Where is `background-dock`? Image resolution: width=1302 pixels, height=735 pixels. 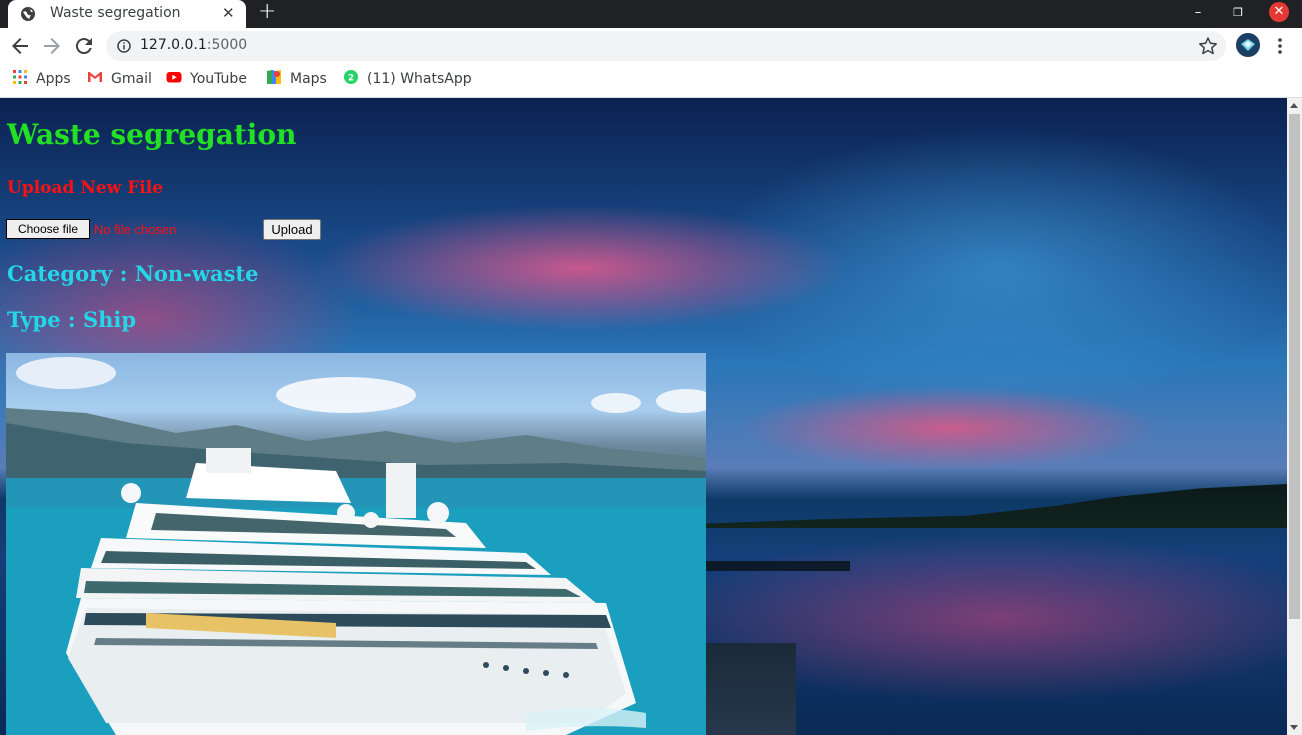
background-dock is located at coordinates (778, 566).